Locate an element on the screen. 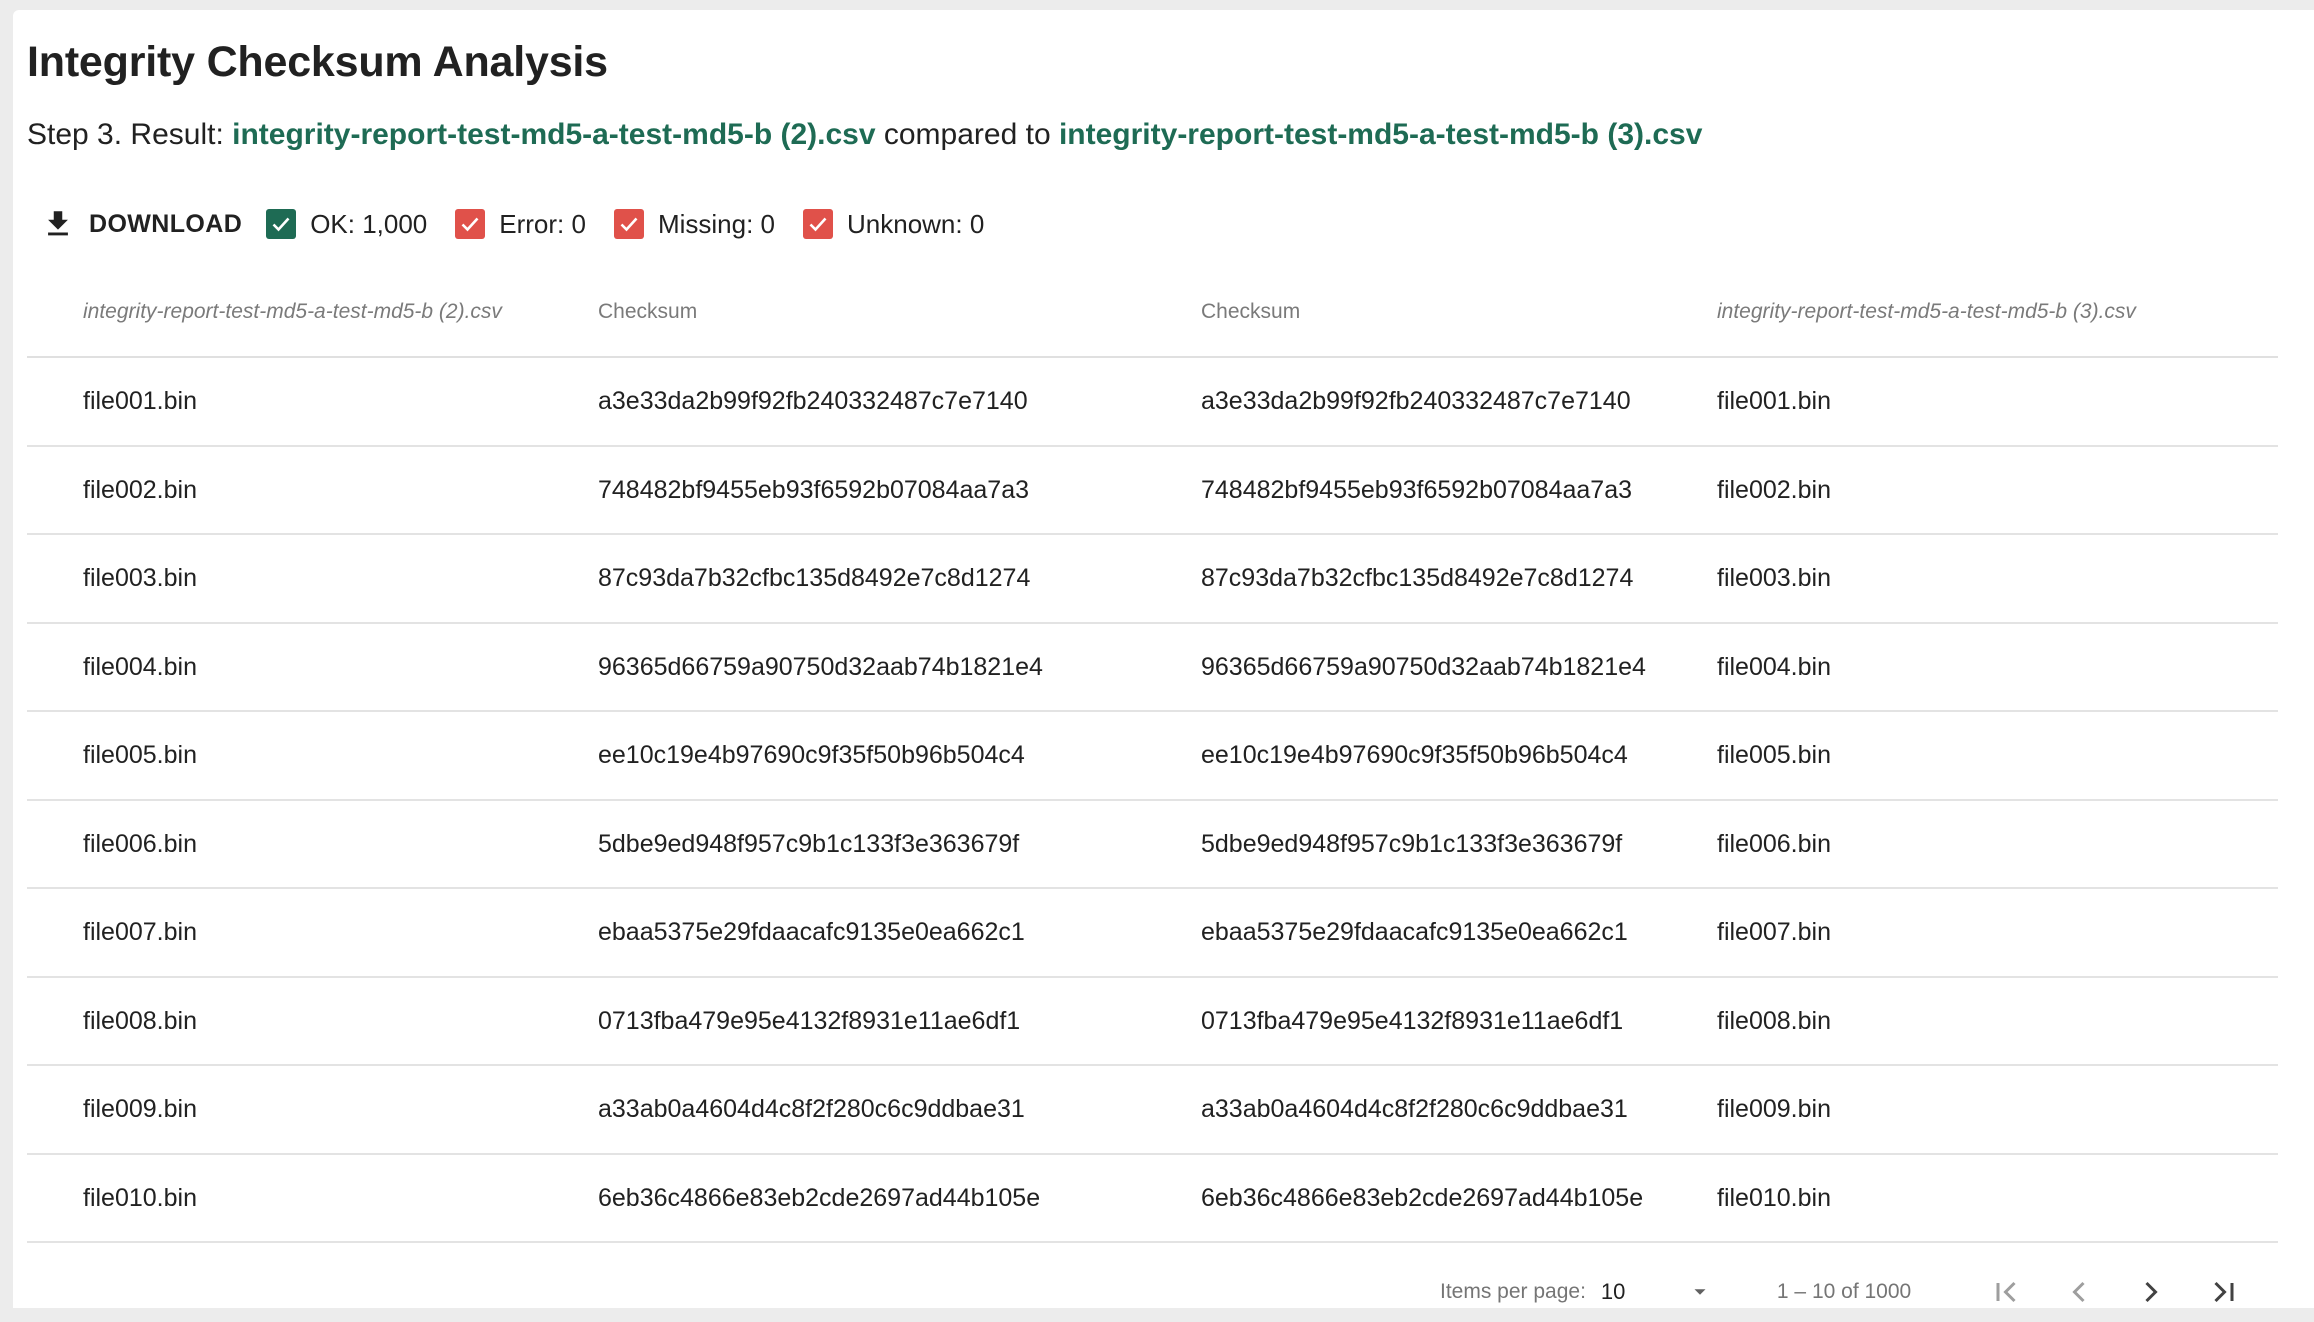  chevron-left-icon is located at coordinates (2078, 1292).